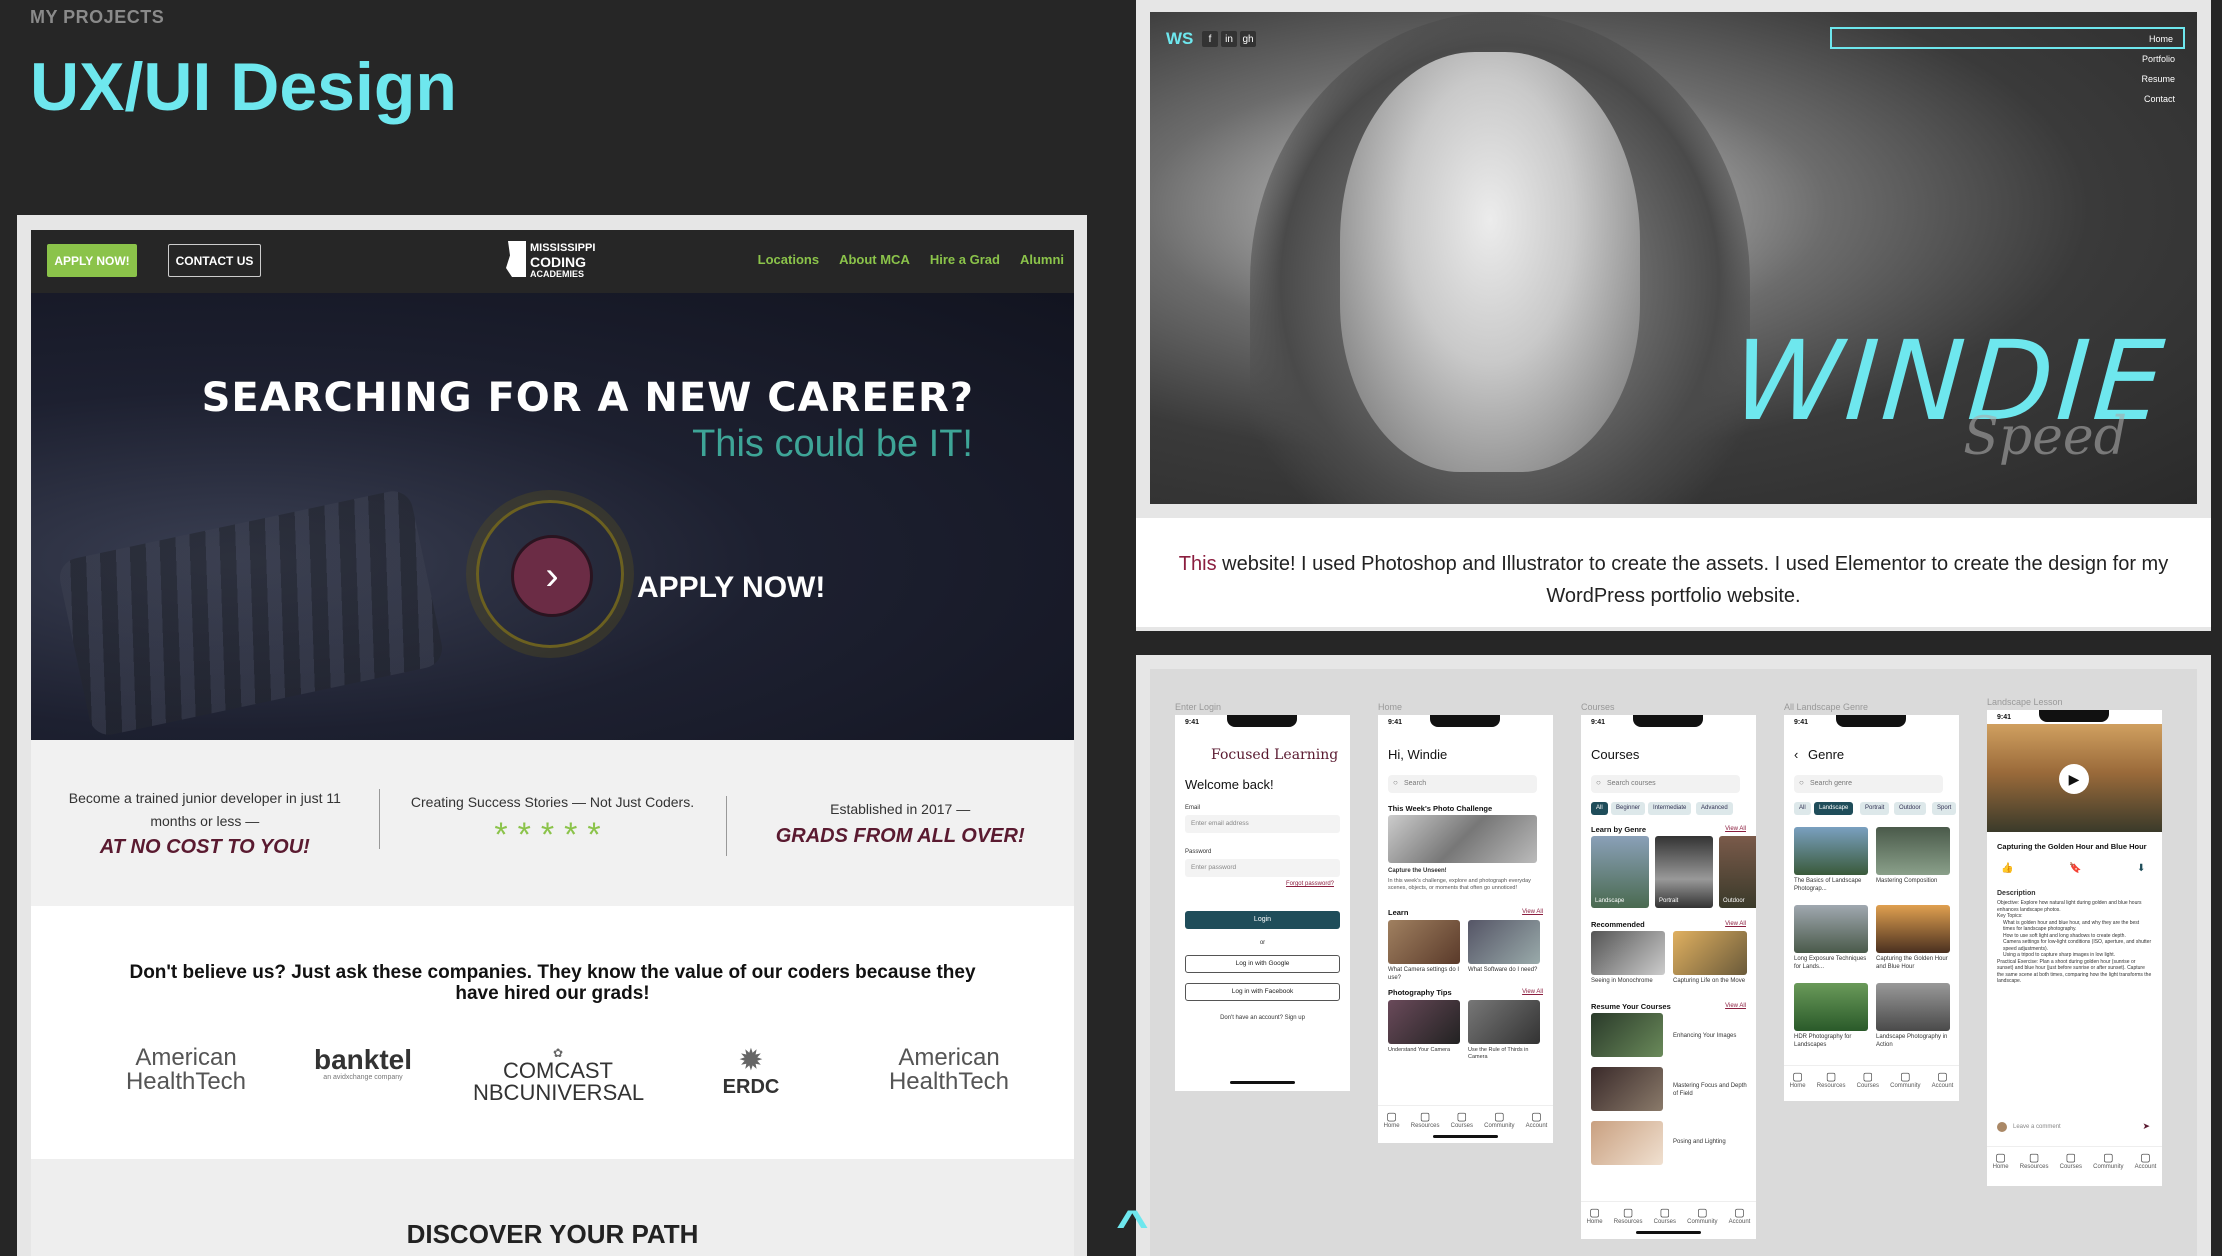 This screenshot has width=2222, height=1256. What do you see at coordinates (1262, 824) in the screenshot?
I see `email-field: Enter email address` at bounding box center [1262, 824].